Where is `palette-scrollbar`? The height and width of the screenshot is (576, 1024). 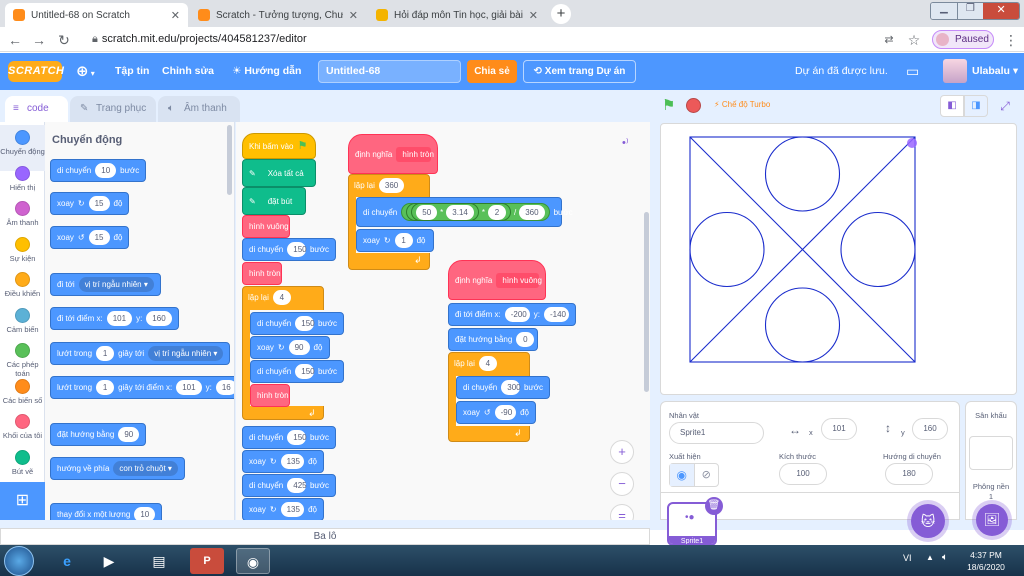
palette-scrollbar is located at coordinates (229, 160).